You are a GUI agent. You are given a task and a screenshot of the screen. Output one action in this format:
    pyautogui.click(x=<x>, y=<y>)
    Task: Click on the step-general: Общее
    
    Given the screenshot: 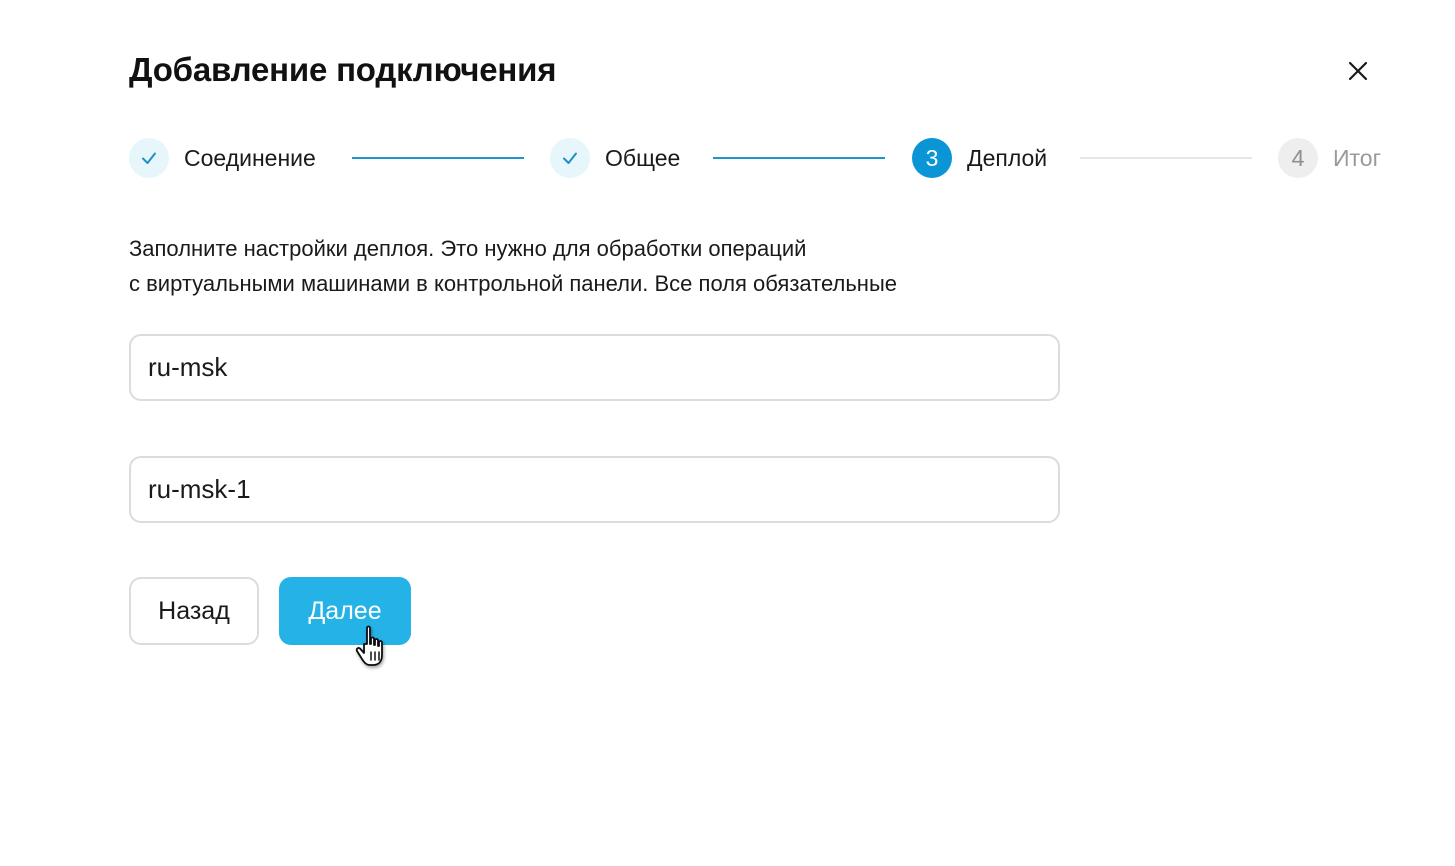 What is the action you would take?
    pyautogui.click(x=615, y=158)
    